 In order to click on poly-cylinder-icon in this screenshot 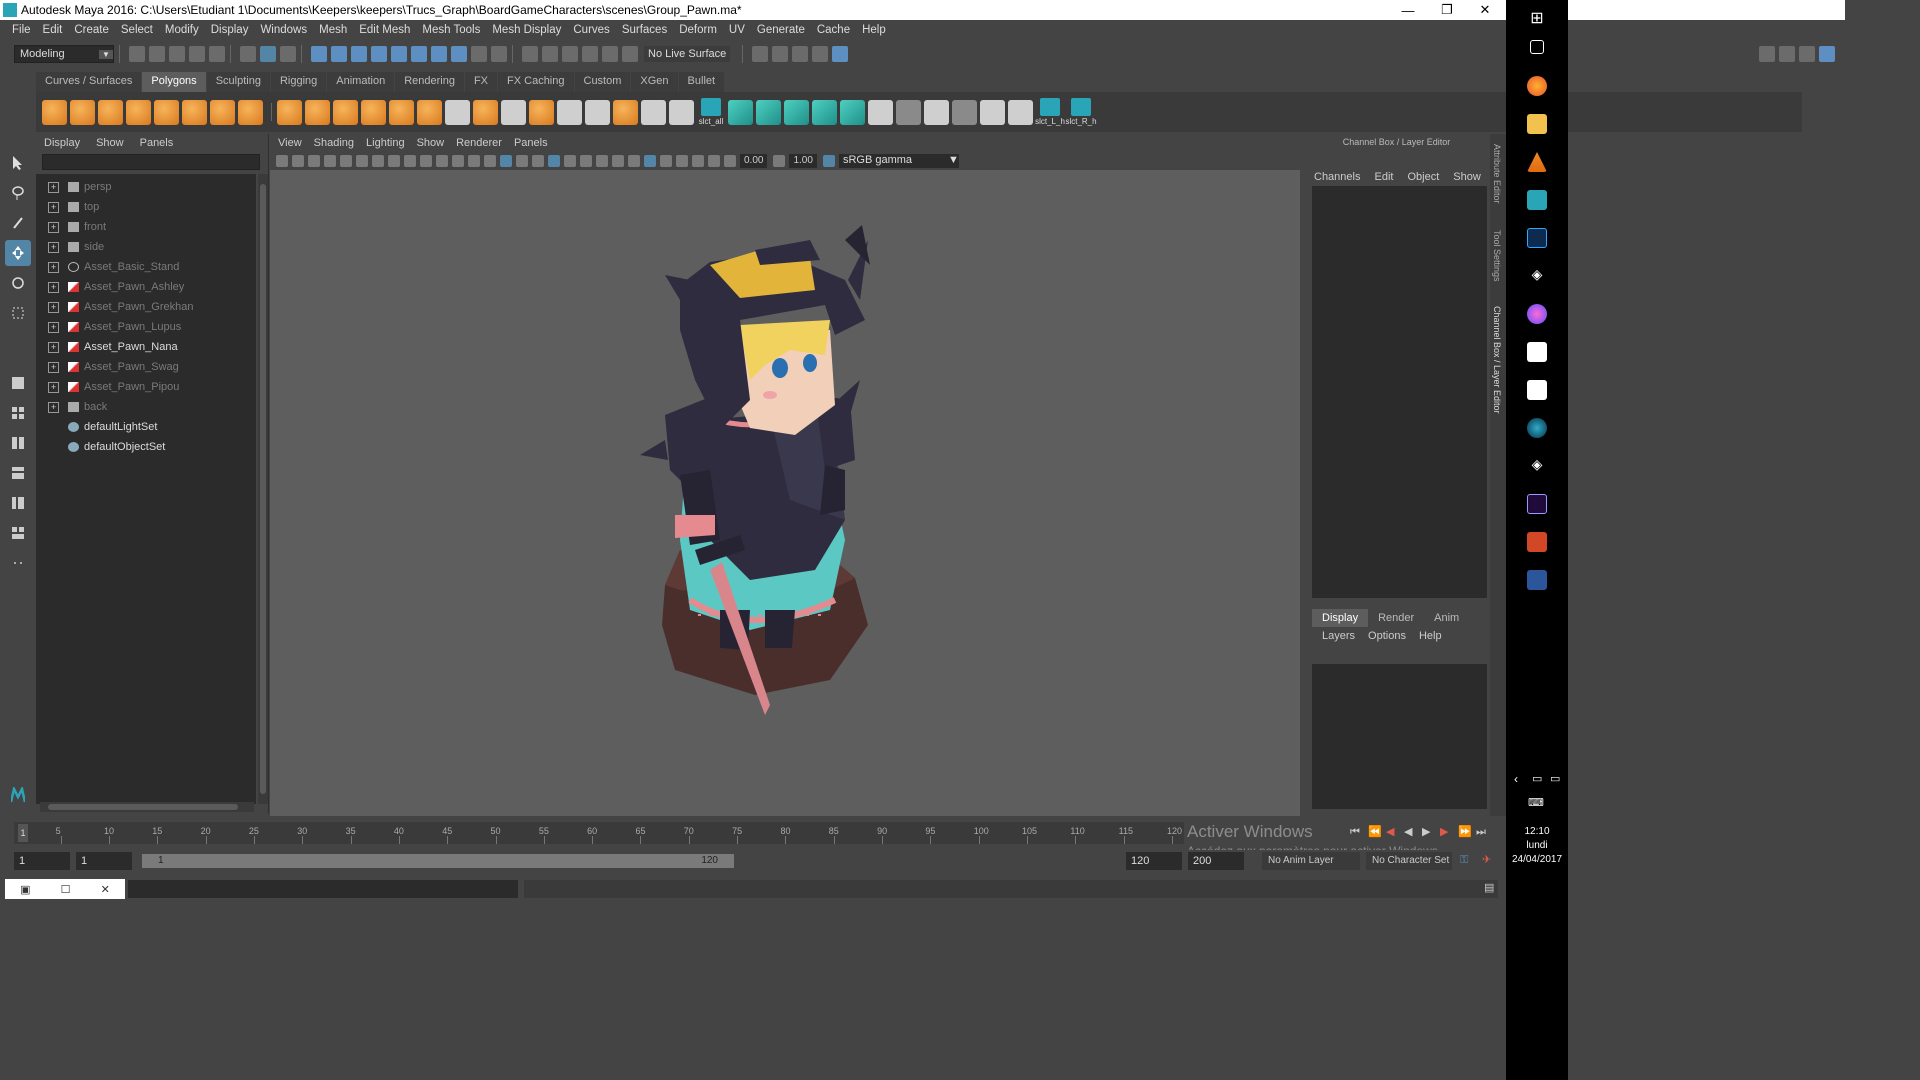, I will do `click(110, 112)`.